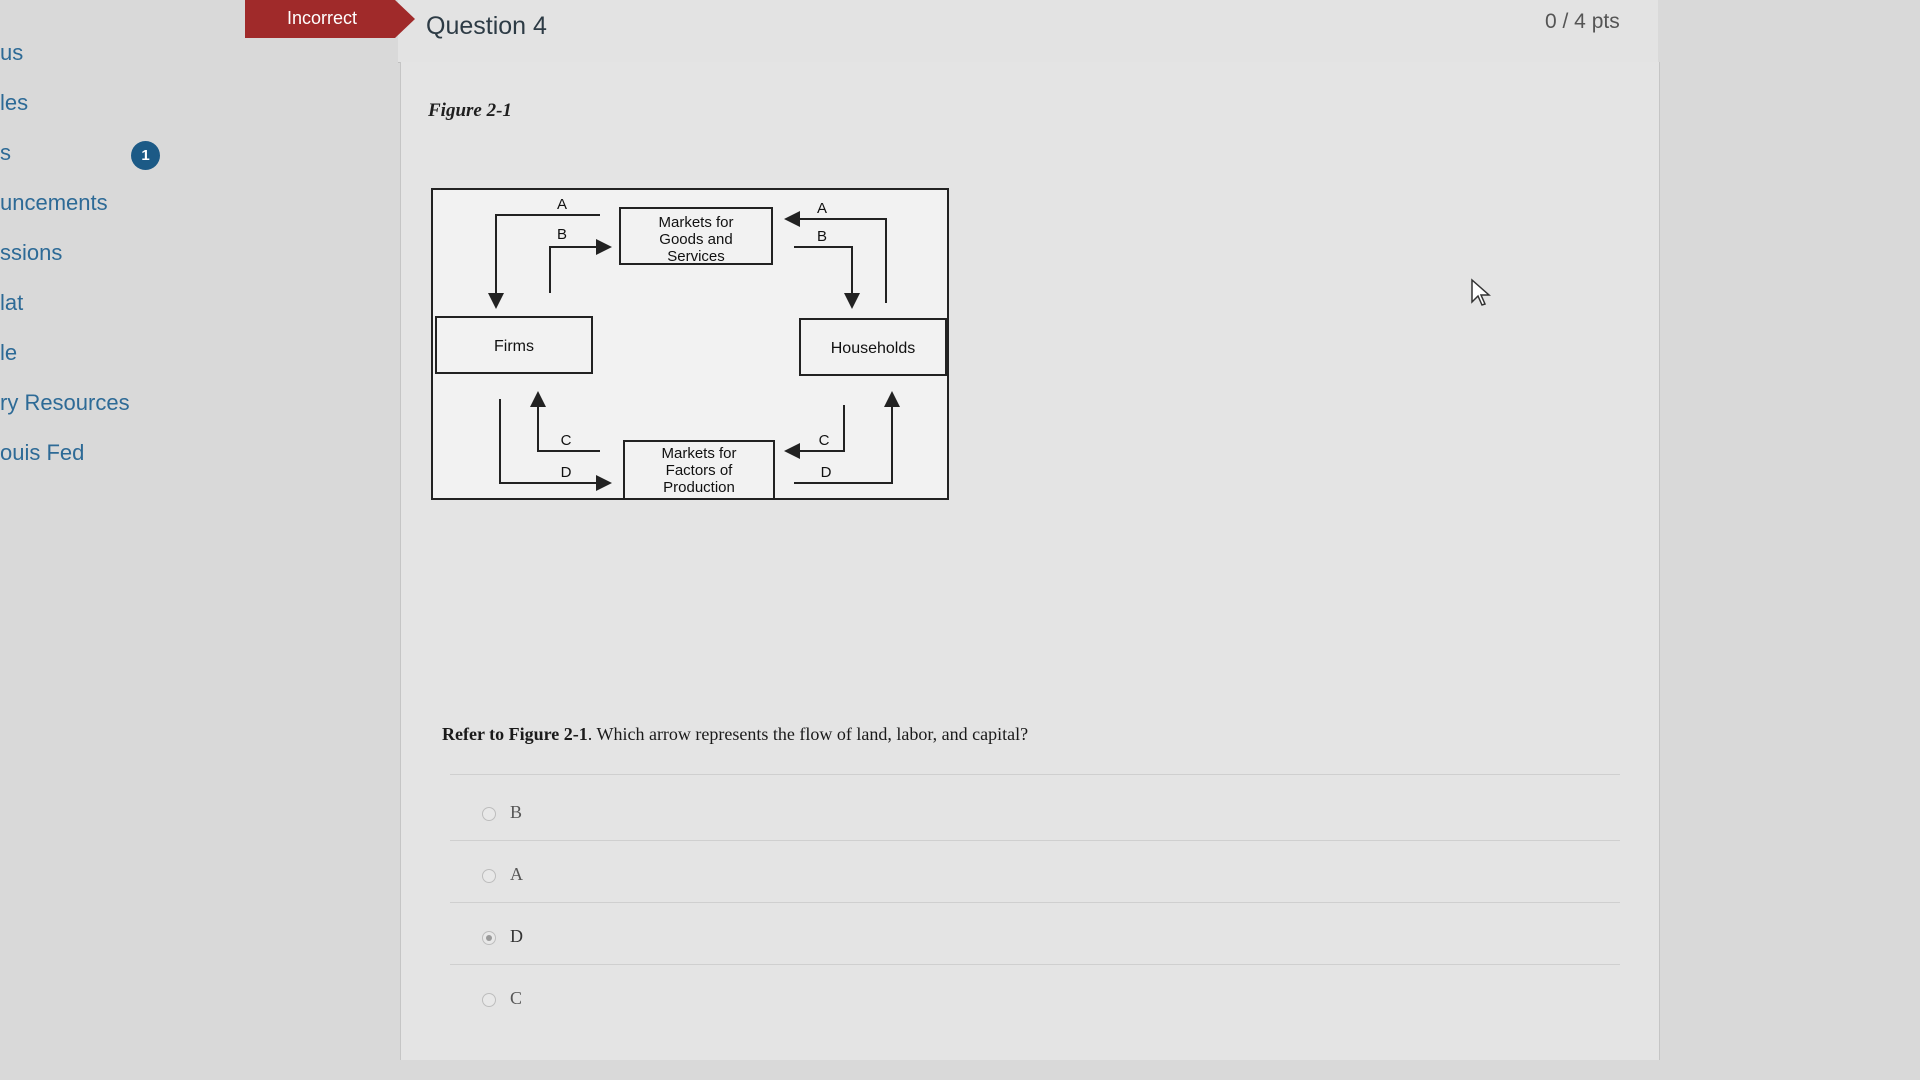 The width and height of the screenshot is (1920, 1080). Describe the element at coordinates (120, 103) in the screenshot. I see `nav-item-2: les` at that location.